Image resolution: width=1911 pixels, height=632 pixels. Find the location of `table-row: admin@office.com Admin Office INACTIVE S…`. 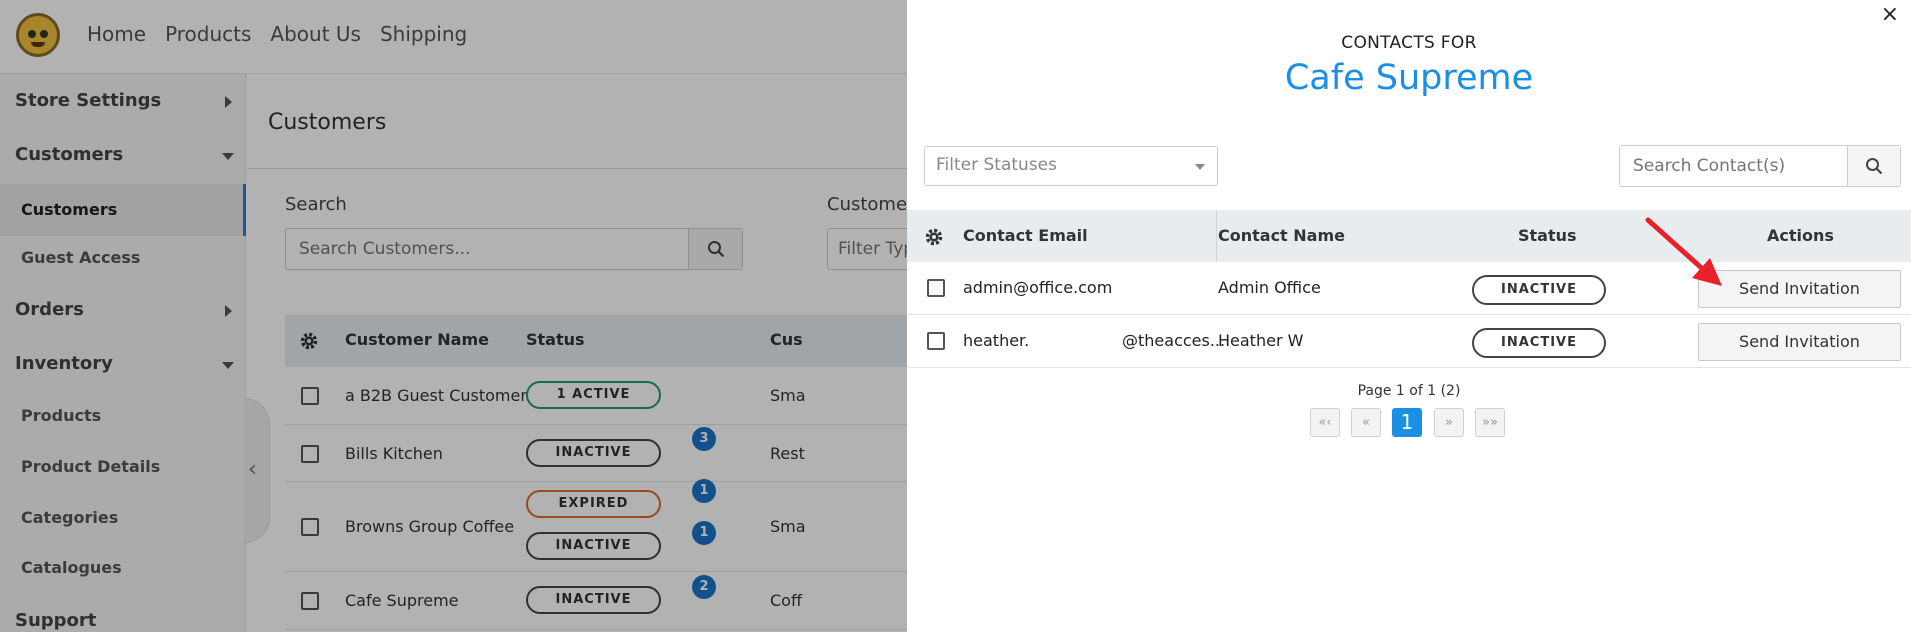

table-row: admin@office.com Admin Office INACTIVE S… is located at coordinates (1409, 288).